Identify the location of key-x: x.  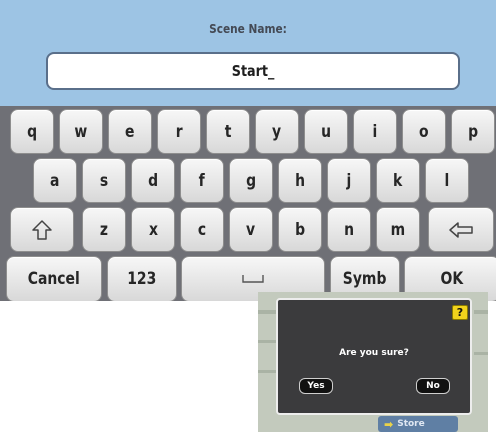
(153, 229).